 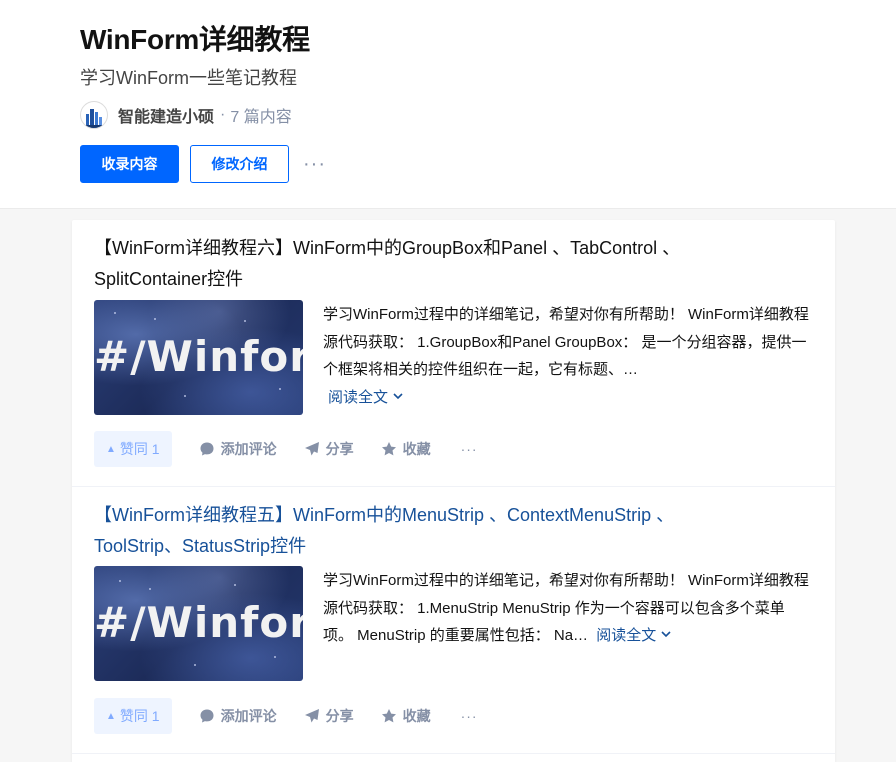 What do you see at coordinates (188, 78) in the screenshot?
I see `column-description: 学习WinForm一些笔记教程` at bounding box center [188, 78].